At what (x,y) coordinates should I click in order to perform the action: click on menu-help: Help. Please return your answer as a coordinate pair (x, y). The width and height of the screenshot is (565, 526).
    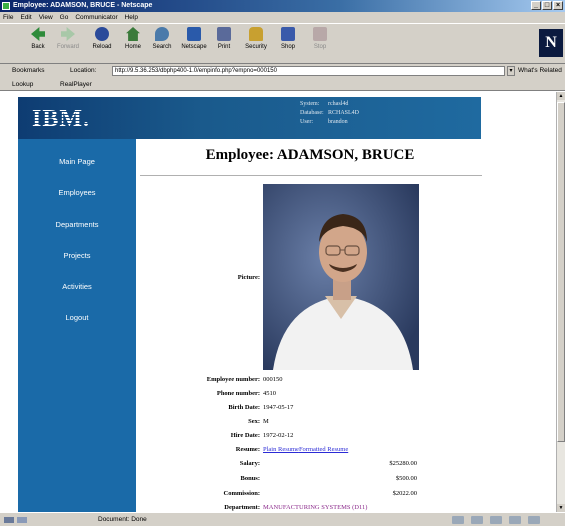
    Looking at the image, I should click on (131, 17).